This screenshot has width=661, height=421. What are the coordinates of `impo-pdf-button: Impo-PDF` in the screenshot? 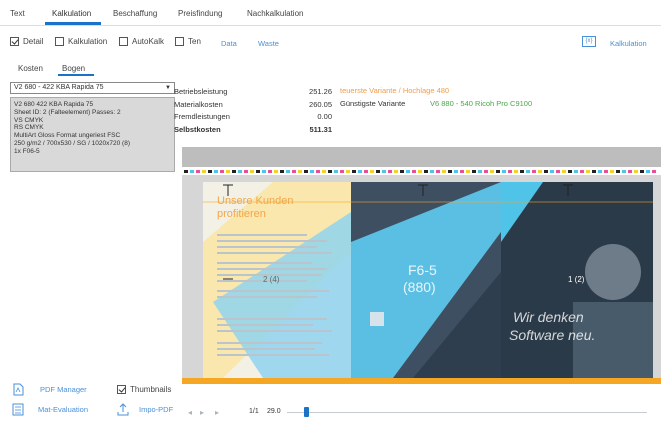 It's located at (145, 409).